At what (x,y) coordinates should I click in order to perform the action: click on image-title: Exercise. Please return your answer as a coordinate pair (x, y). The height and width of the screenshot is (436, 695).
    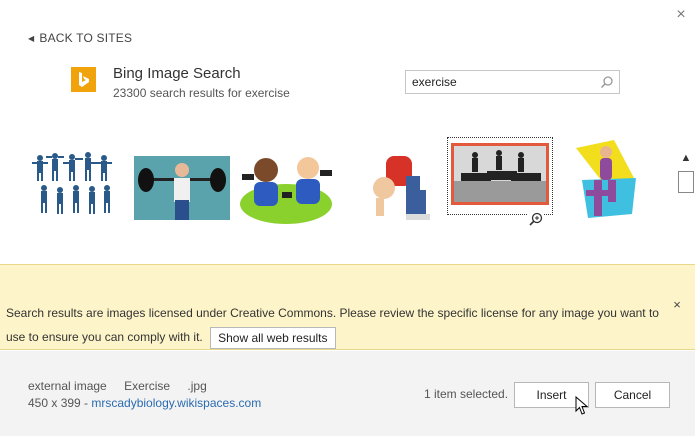
    Looking at the image, I should click on (147, 386).